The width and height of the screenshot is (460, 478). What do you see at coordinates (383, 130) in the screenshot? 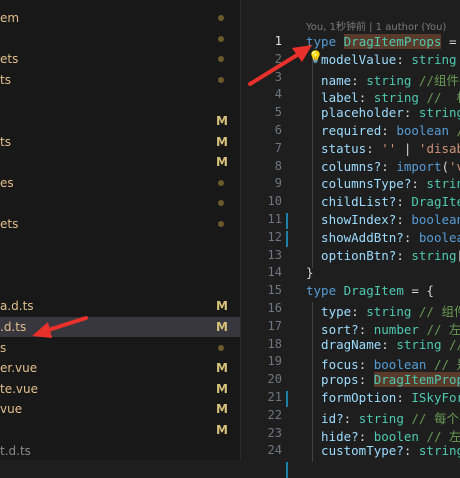
I see `code-line: required: boolean //` at bounding box center [383, 130].